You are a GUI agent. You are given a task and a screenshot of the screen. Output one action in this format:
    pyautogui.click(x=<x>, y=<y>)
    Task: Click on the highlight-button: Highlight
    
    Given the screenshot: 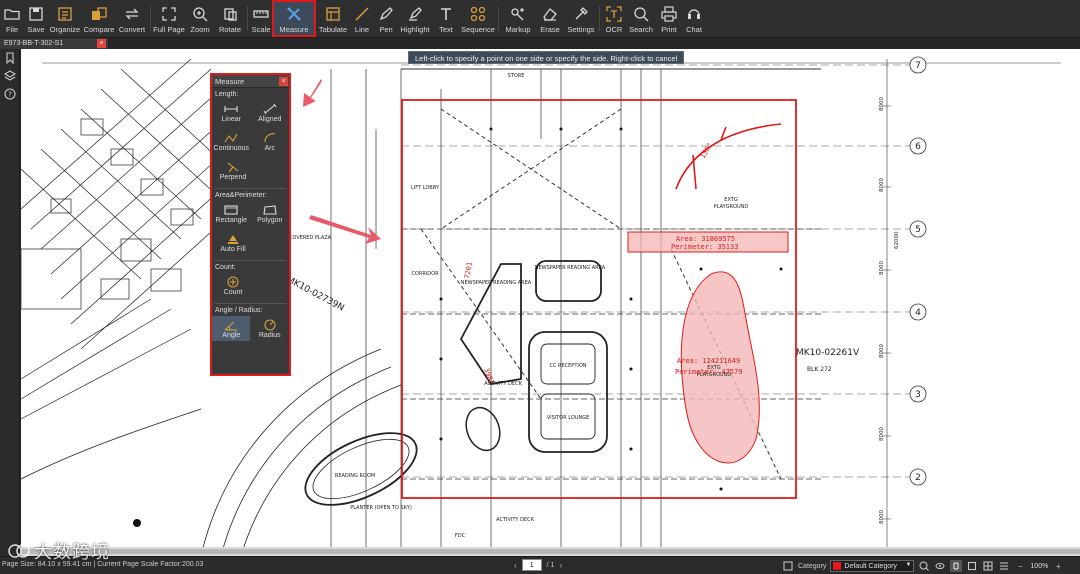 What is the action you would take?
    pyautogui.click(x=415, y=18)
    